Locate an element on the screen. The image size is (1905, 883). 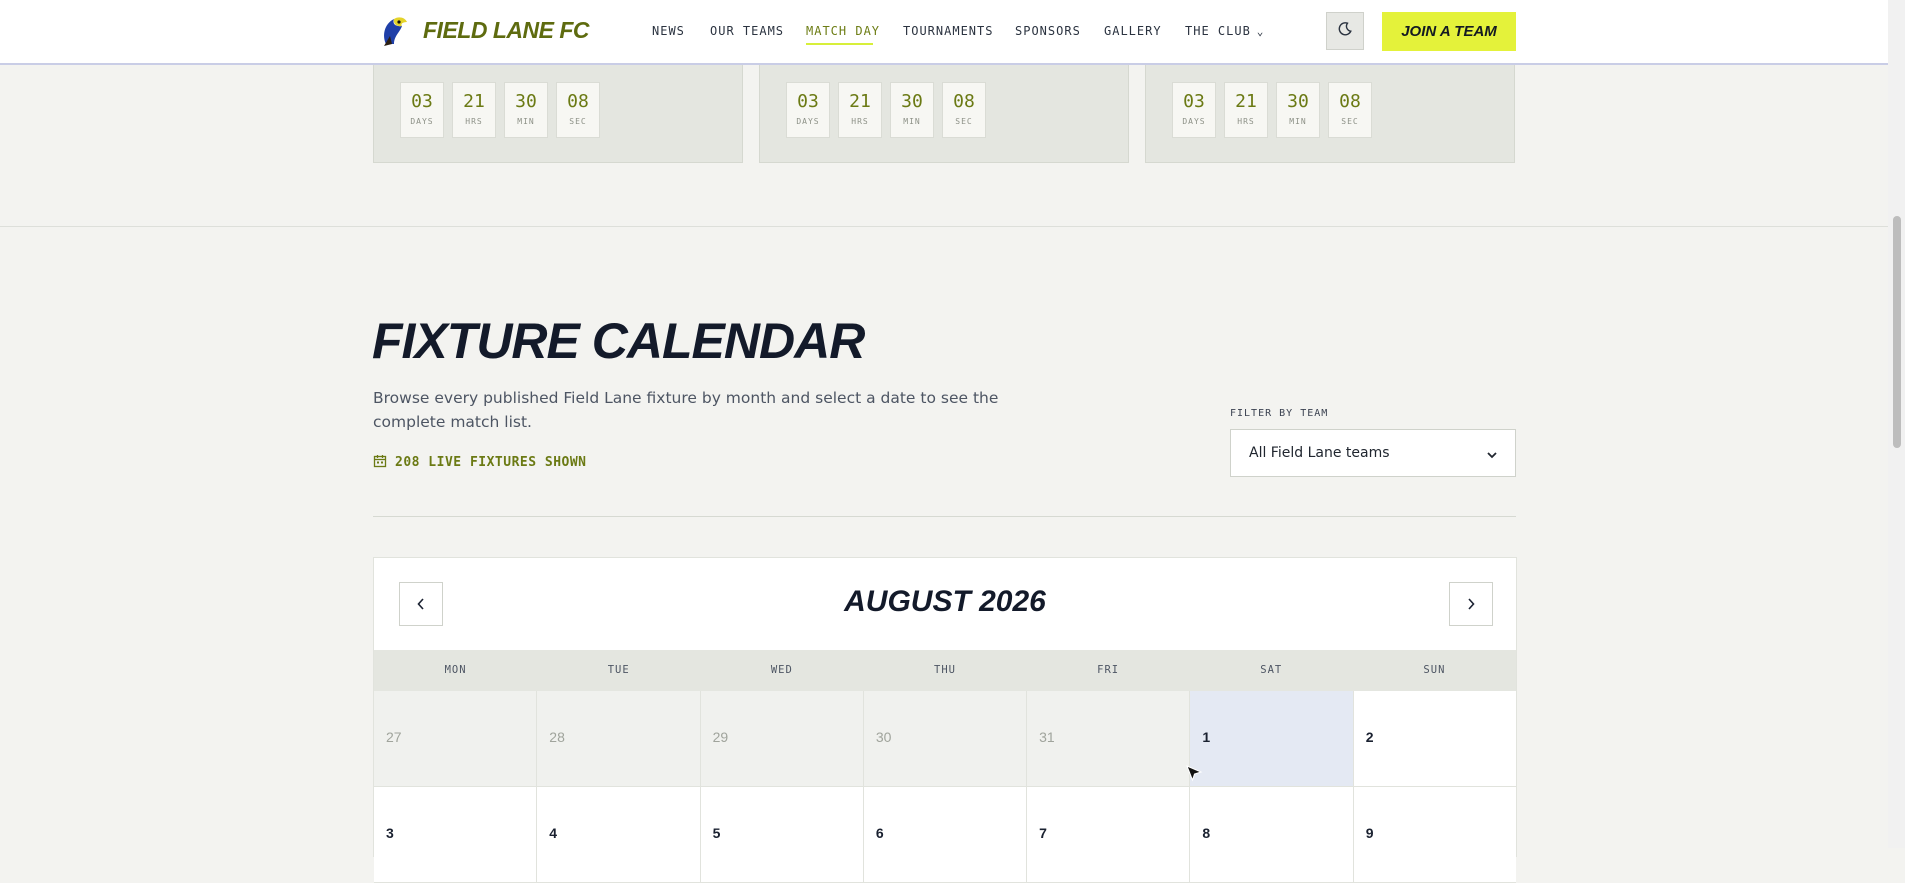
calendar-day-cell: 28 is located at coordinates (619, 738).